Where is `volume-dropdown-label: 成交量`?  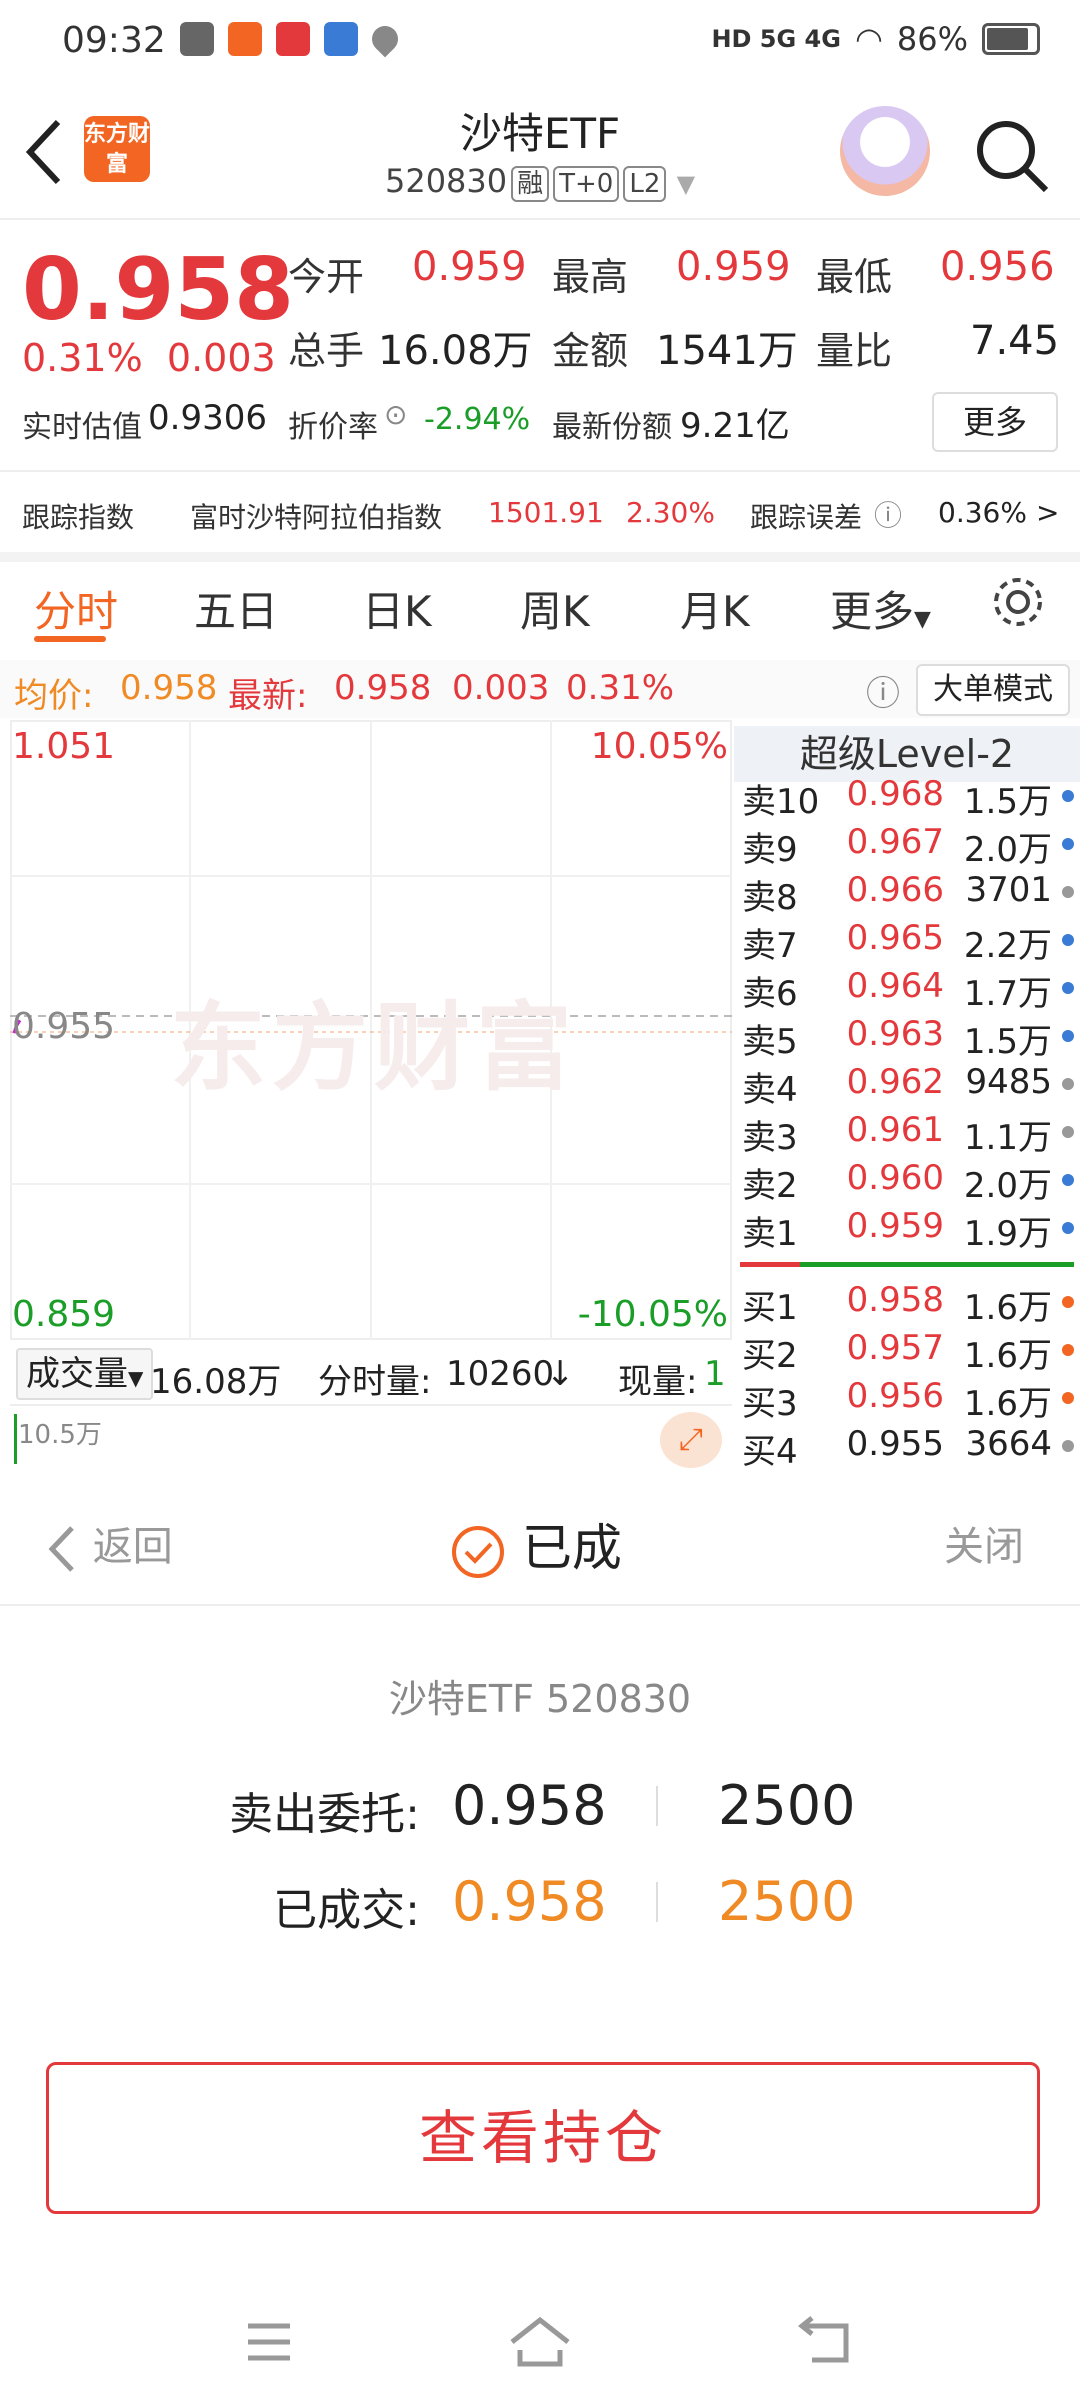
volume-dropdown-label: 成交量 is located at coordinates (77, 1374).